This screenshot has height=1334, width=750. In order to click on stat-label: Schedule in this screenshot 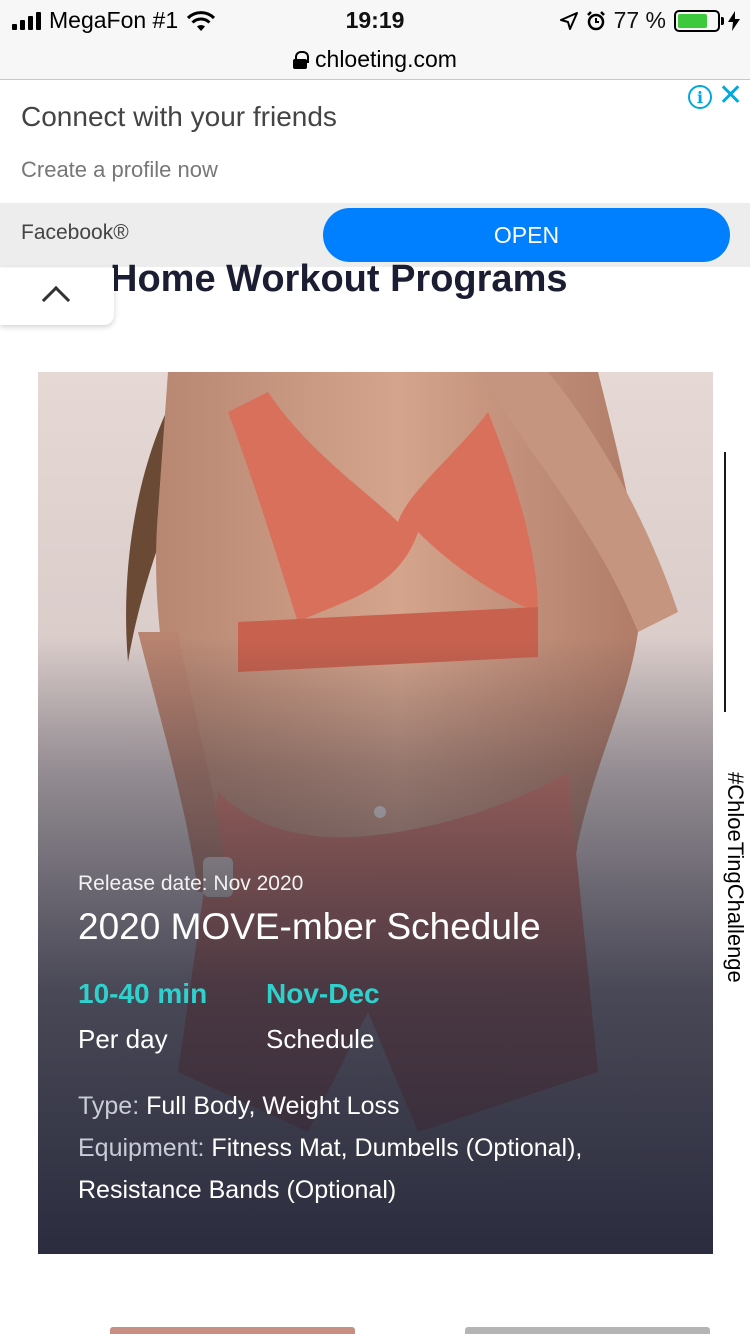, I will do `click(320, 1039)`.